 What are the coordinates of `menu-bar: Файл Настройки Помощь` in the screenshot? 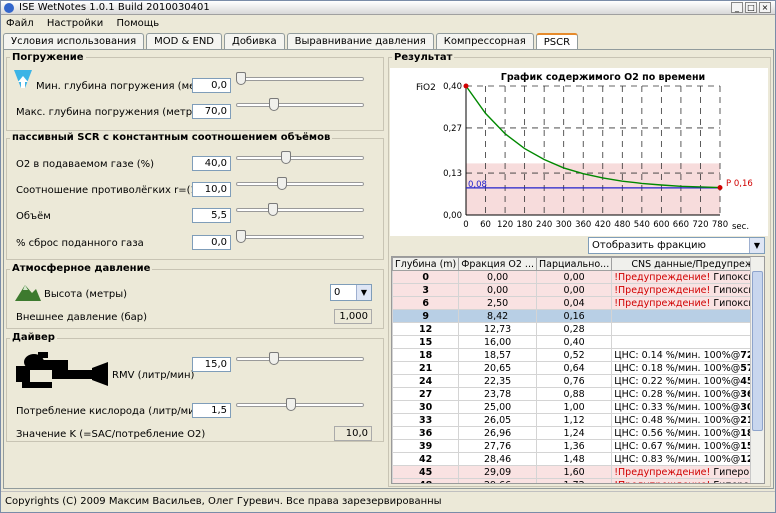 It's located at (388, 23).